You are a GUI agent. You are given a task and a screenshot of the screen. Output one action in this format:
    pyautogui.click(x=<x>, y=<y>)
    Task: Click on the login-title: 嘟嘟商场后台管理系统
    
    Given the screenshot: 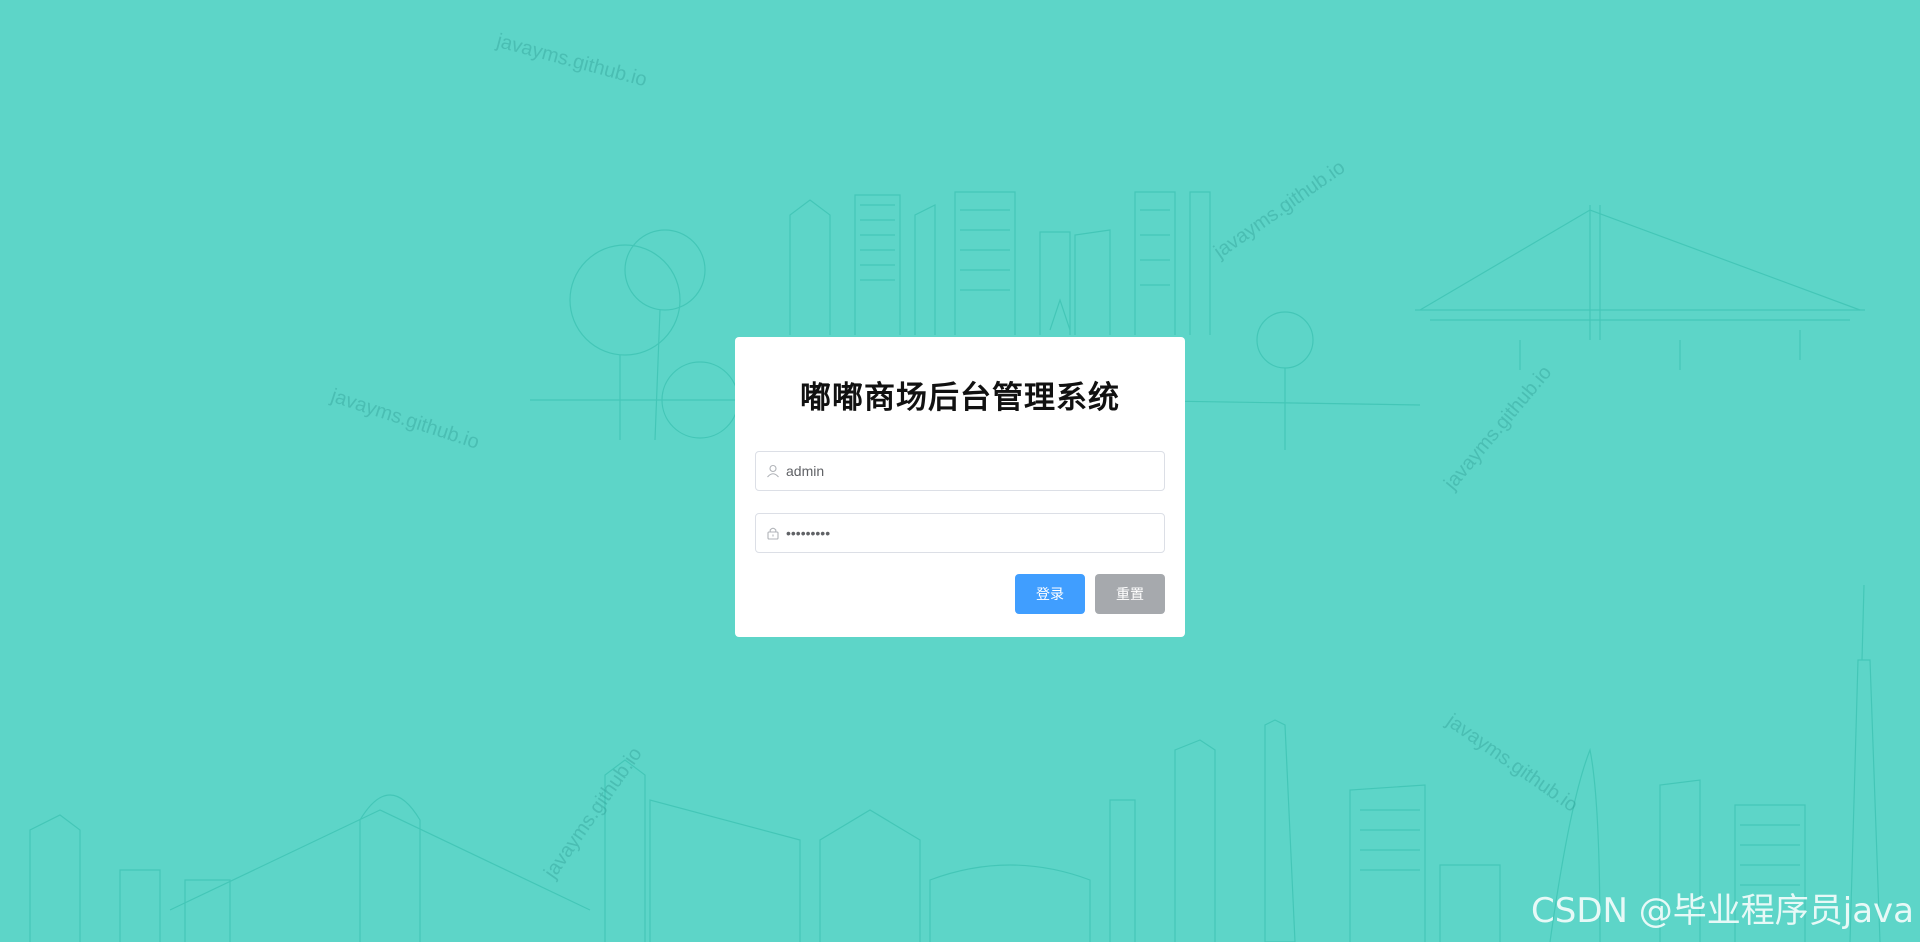 What is the action you would take?
    pyautogui.click(x=960, y=397)
    